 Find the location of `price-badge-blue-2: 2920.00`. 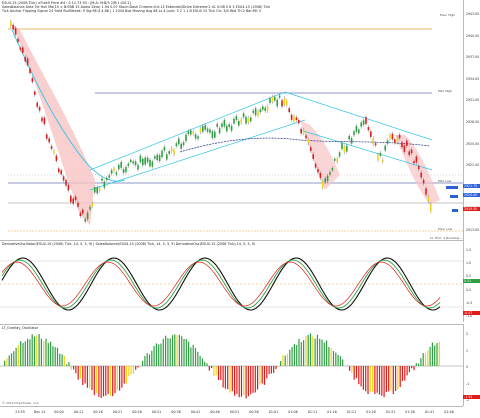

price-badge-blue-2: 2920.00 is located at coordinates (471, 195).